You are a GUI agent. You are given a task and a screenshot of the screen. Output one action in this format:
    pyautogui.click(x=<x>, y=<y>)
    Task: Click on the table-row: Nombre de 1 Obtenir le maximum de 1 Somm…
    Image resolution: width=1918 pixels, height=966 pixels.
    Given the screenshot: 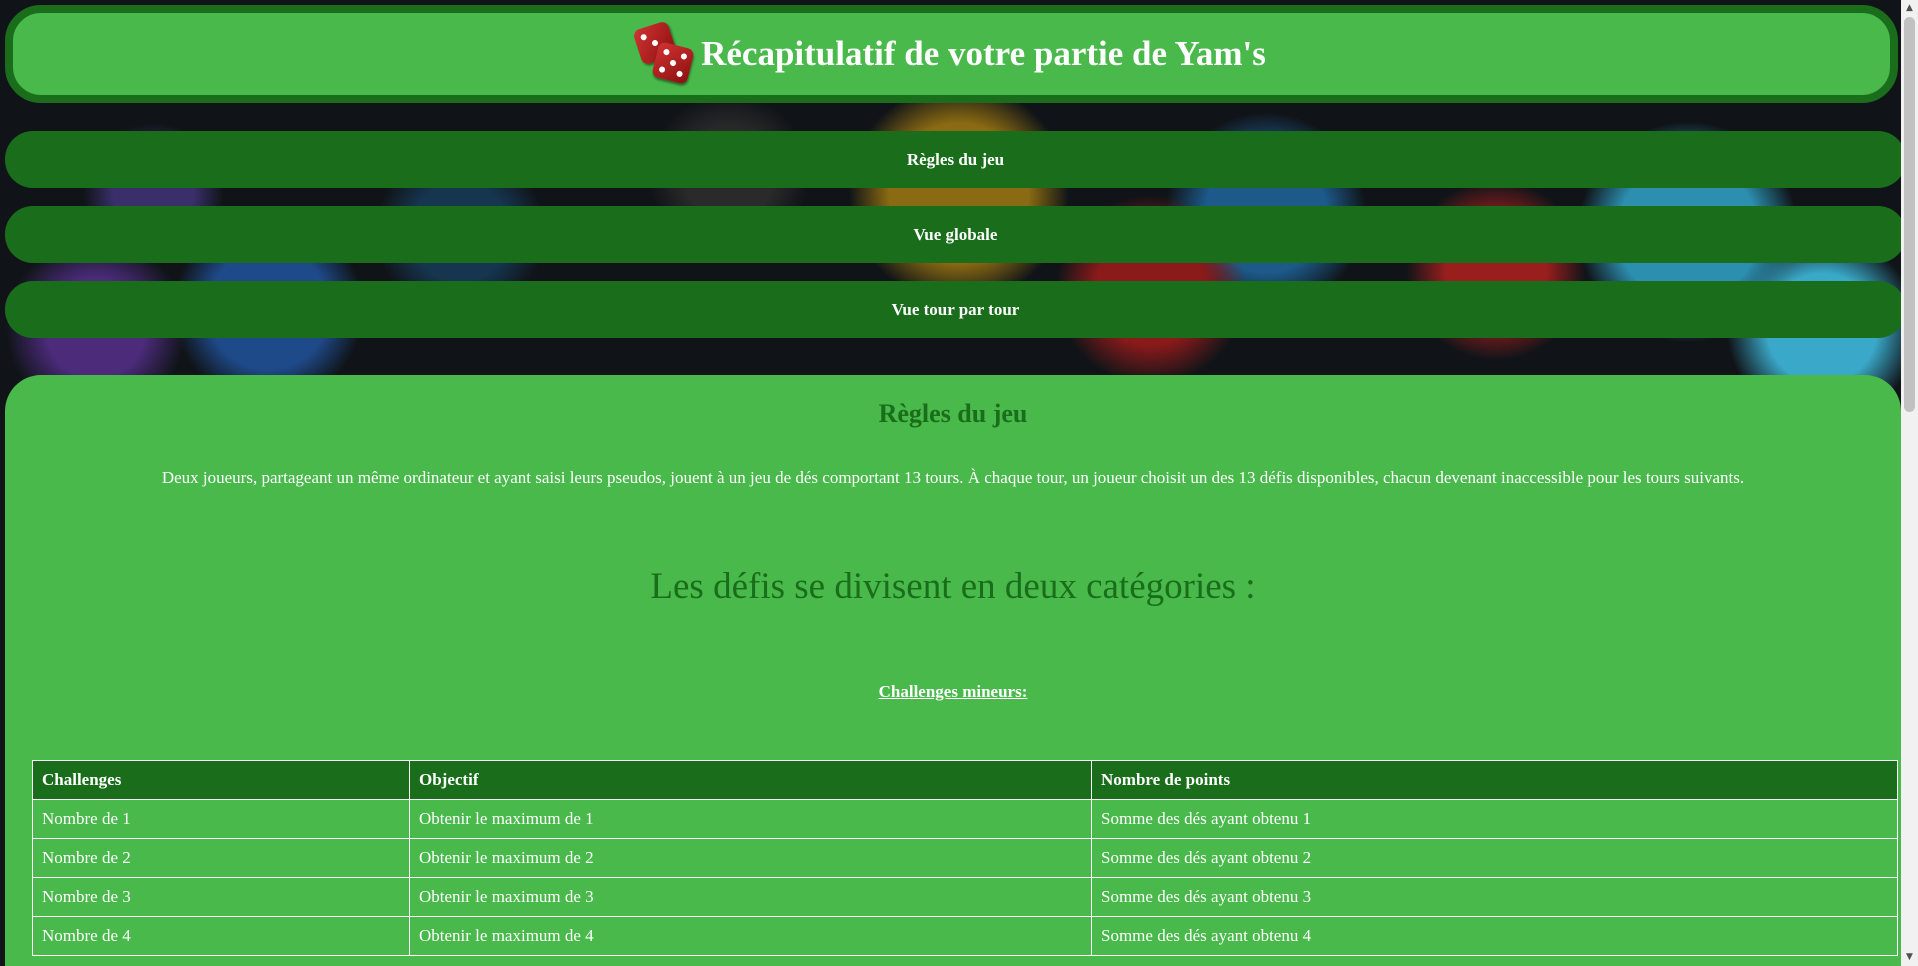 What is the action you would take?
    pyautogui.click(x=965, y=819)
    